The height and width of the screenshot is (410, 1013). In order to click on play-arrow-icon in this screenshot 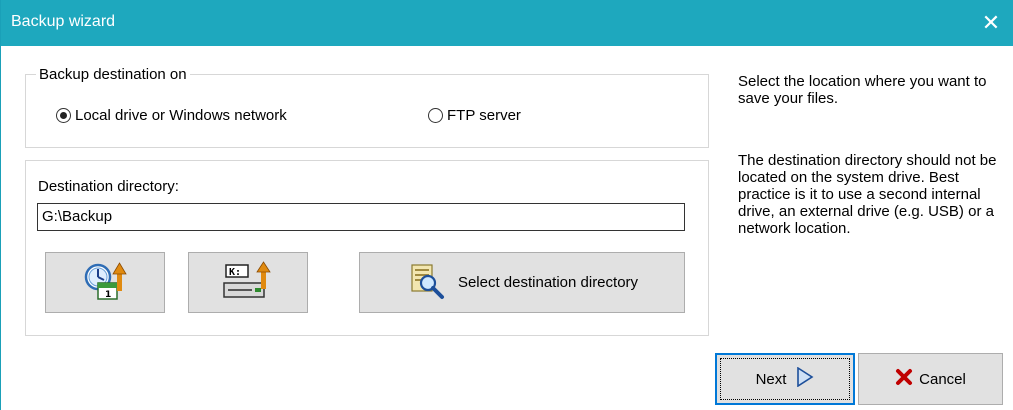, I will do `click(805, 378)`.